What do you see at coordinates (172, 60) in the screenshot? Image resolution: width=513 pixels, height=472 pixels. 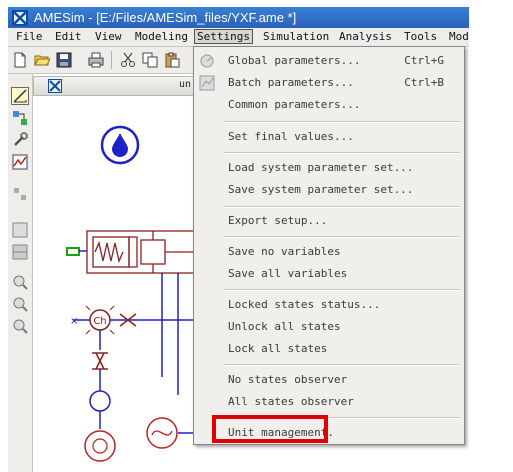 I see `paste-icon` at bounding box center [172, 60].